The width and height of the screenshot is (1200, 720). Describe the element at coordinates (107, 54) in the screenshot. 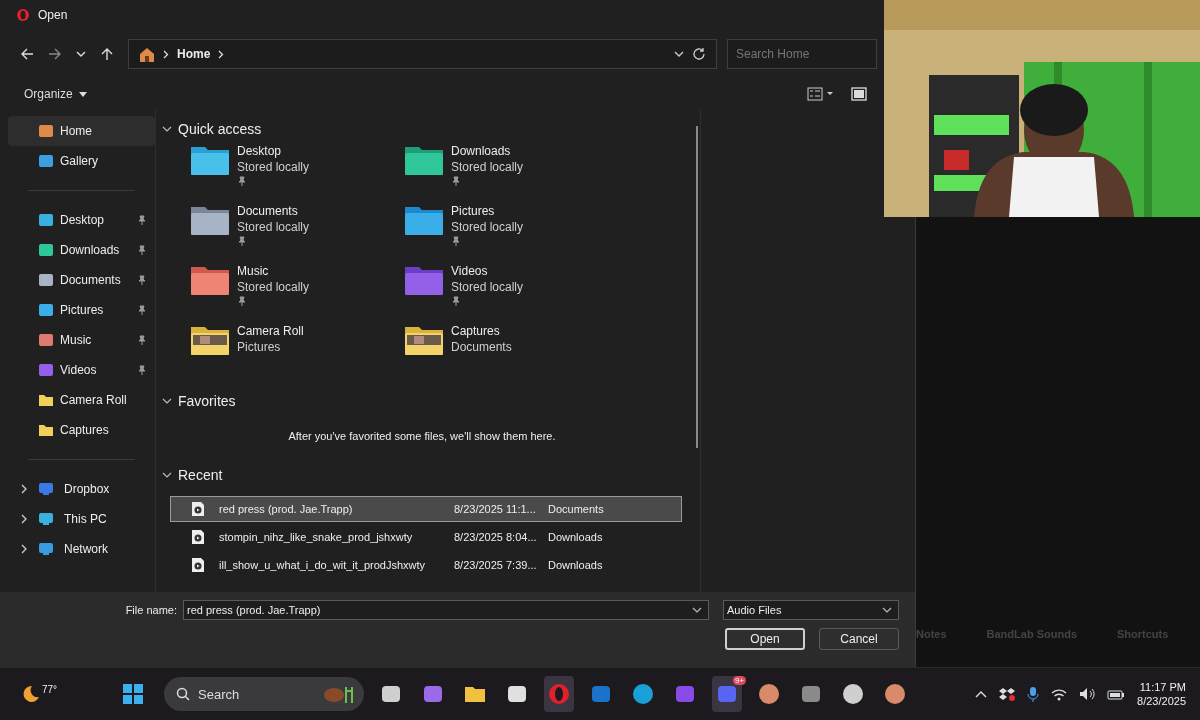

I see `up-arrow-icon` at that location.